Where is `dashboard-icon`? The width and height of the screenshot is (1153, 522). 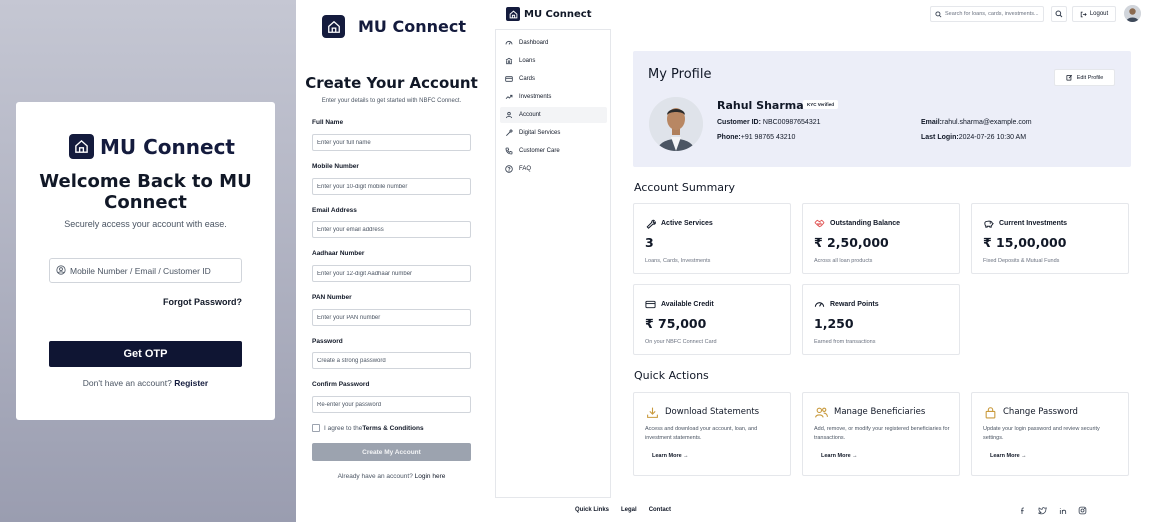 dashboard-icon is located at coordinates (508, 43).